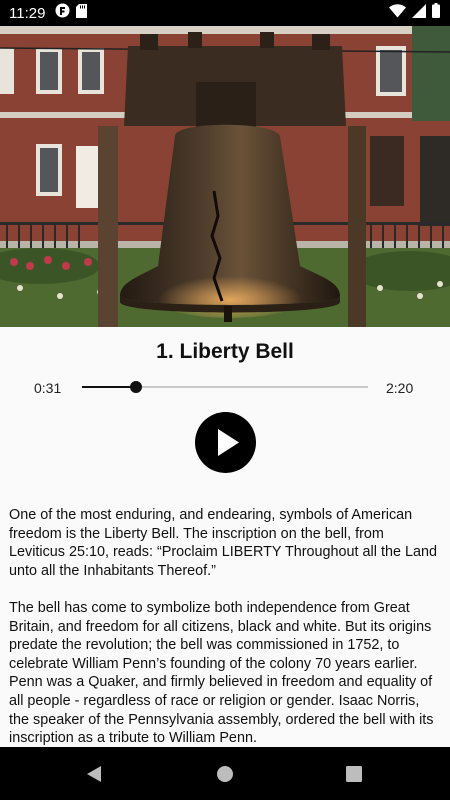 This screenshot has width=450, height=800. What do you see at coordinates (109, 387) in the screenshot?
I see `seek-bar-progress` at bounding box center [109, 387].